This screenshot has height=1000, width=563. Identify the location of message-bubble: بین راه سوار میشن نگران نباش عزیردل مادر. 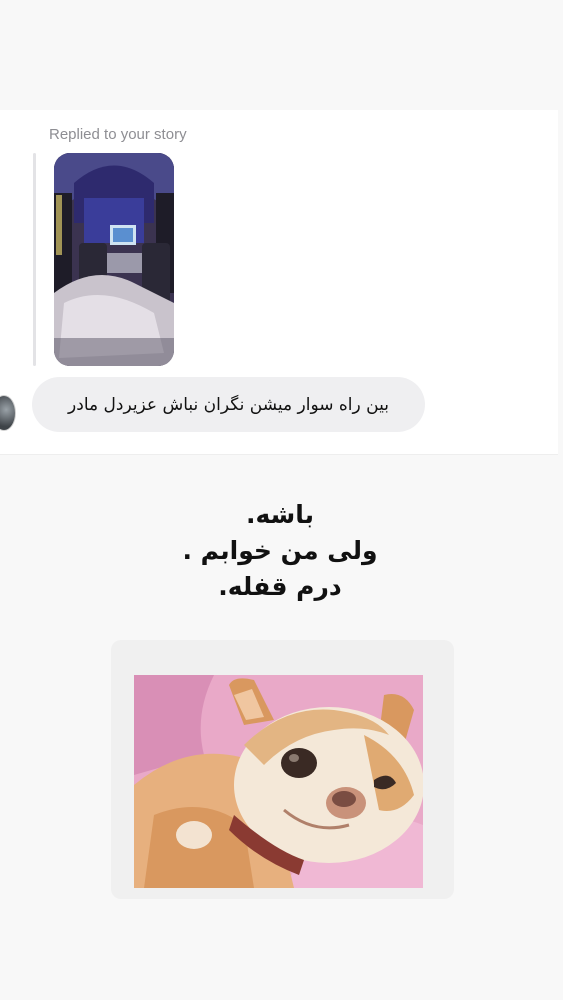
(228, 404).